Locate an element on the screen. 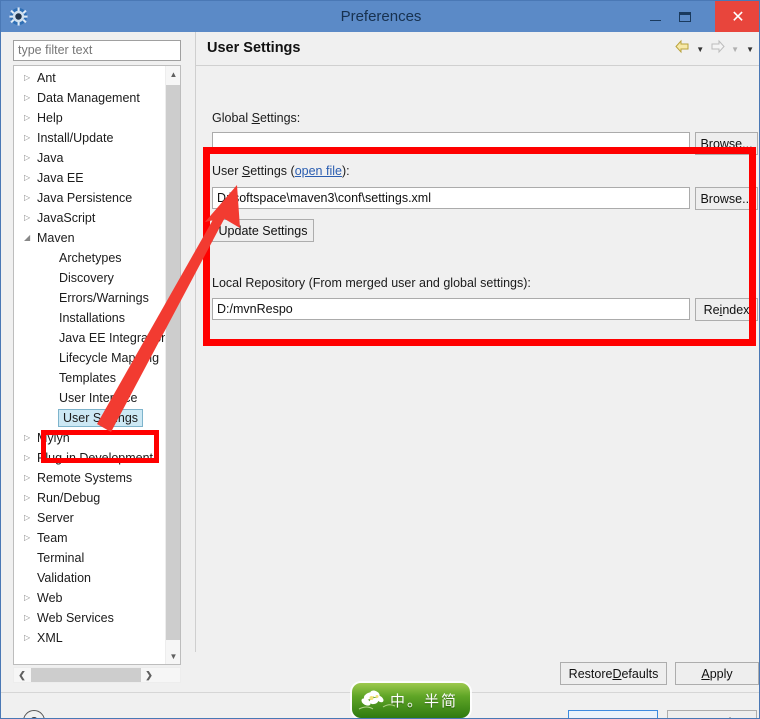  sidebar-item-label: Run/Debug is located at coordinates (69, 498).